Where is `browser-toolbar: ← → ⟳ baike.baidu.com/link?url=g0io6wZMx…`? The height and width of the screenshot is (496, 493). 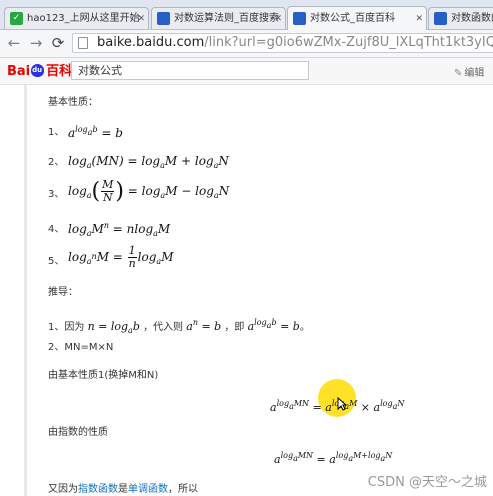
browser-toolbar: ← → ⟳ baike.baidu.com/link?url=g0io6wZMx… is located at coordinates (246, 44).